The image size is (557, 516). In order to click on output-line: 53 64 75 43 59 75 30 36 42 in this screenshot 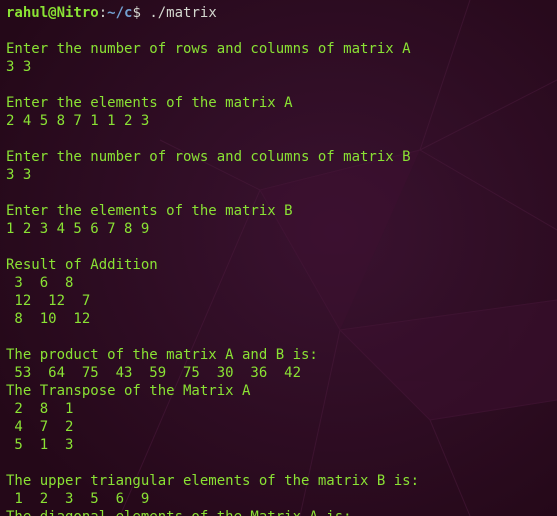, I will do `click(154, 373)`.